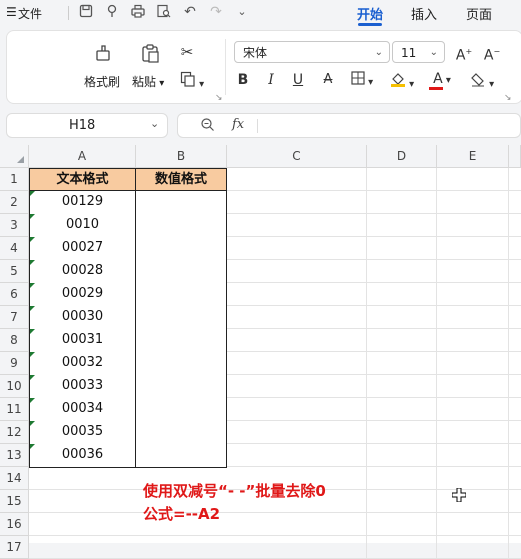 The height and width of the screenshot is (559, 521). Describe the element at coordinates (515, 156) in the screenshot. I see `column-header-f` at that location.